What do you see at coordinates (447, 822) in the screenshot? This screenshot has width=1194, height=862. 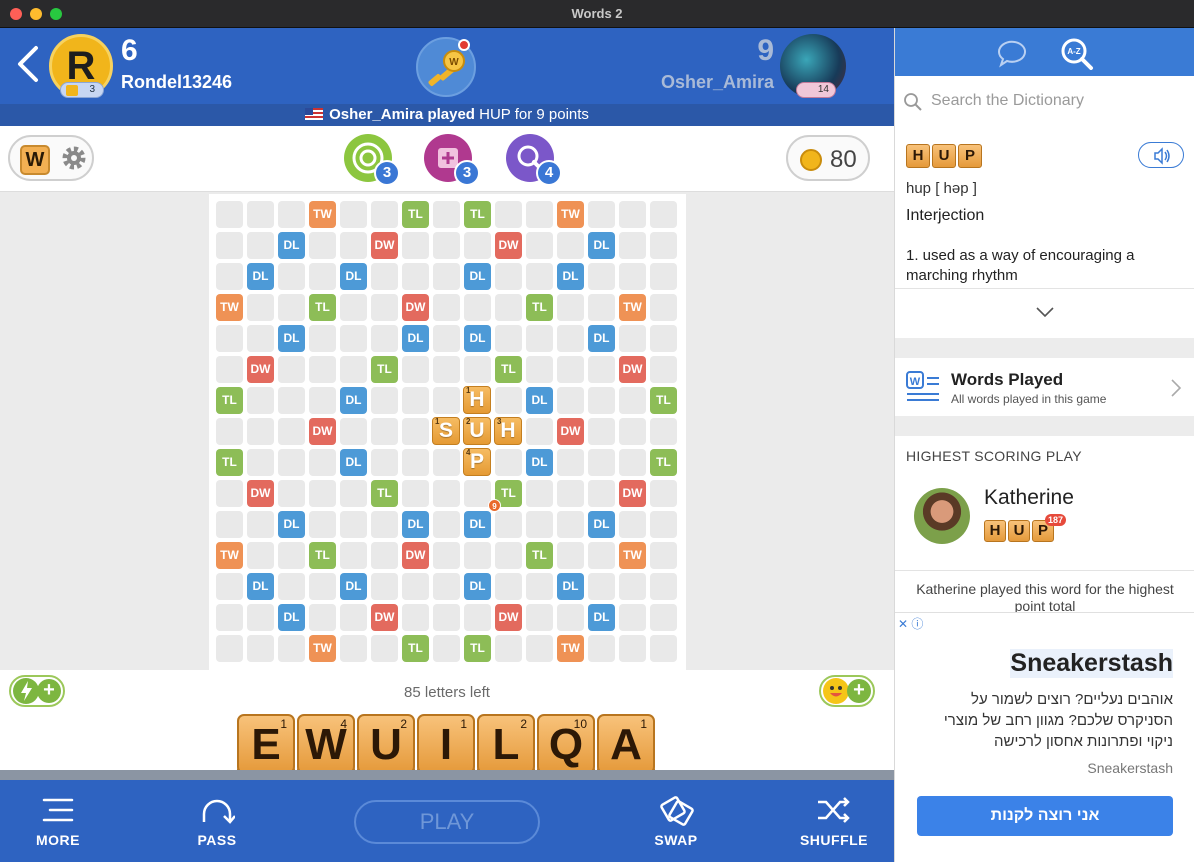 I see `play-button: PLAY` at bounding box center [447, 822].